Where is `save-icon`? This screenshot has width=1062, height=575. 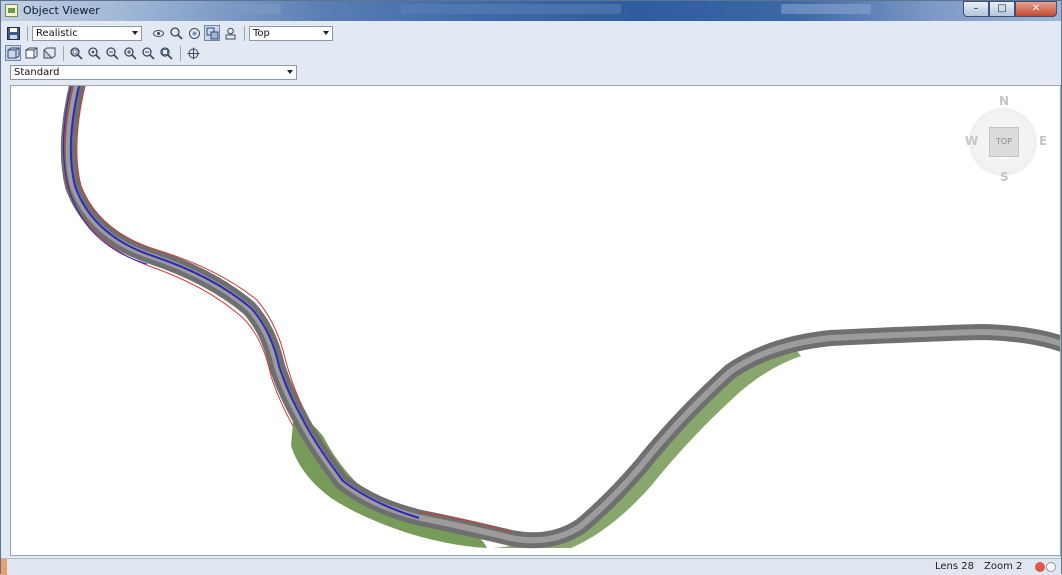 save-icon is located at coordinates (13, 33).